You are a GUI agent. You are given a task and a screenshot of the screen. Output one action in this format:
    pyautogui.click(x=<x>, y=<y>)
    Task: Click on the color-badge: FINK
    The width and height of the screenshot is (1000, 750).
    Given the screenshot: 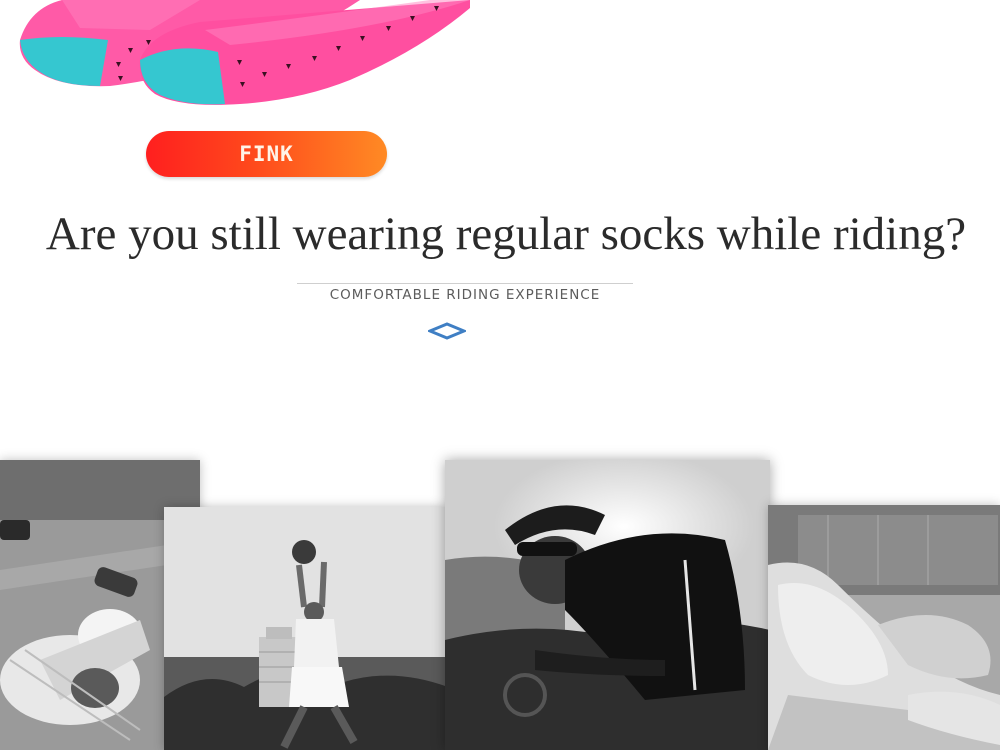 What is the action you would take?
    pyautogui.click(x=266, y=154)
    